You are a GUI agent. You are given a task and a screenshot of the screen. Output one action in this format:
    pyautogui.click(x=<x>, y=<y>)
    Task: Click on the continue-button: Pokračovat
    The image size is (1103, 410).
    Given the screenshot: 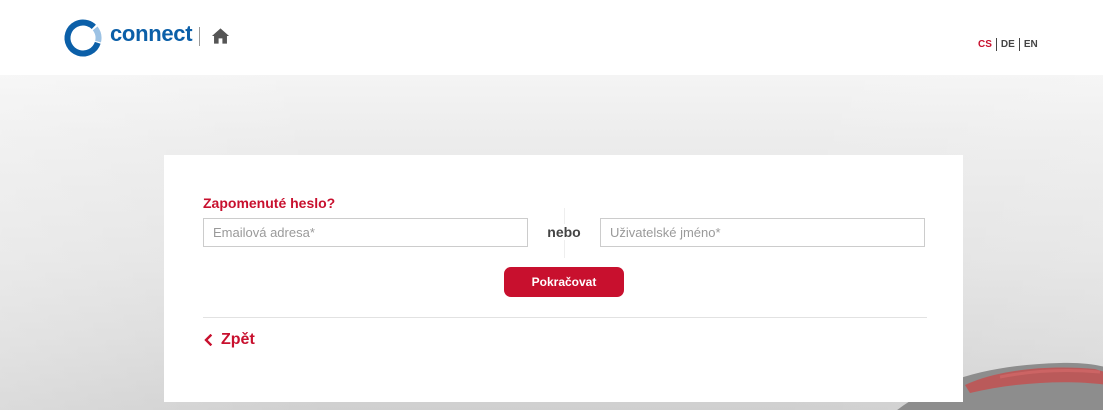 What is the action you would take?
    pyautogui.click(x=564, y=282)
    